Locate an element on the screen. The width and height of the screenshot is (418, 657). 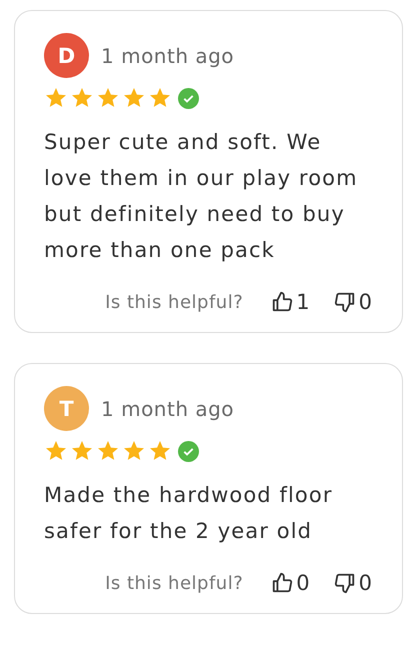
avatar: D is located at coordinates (66, 55).